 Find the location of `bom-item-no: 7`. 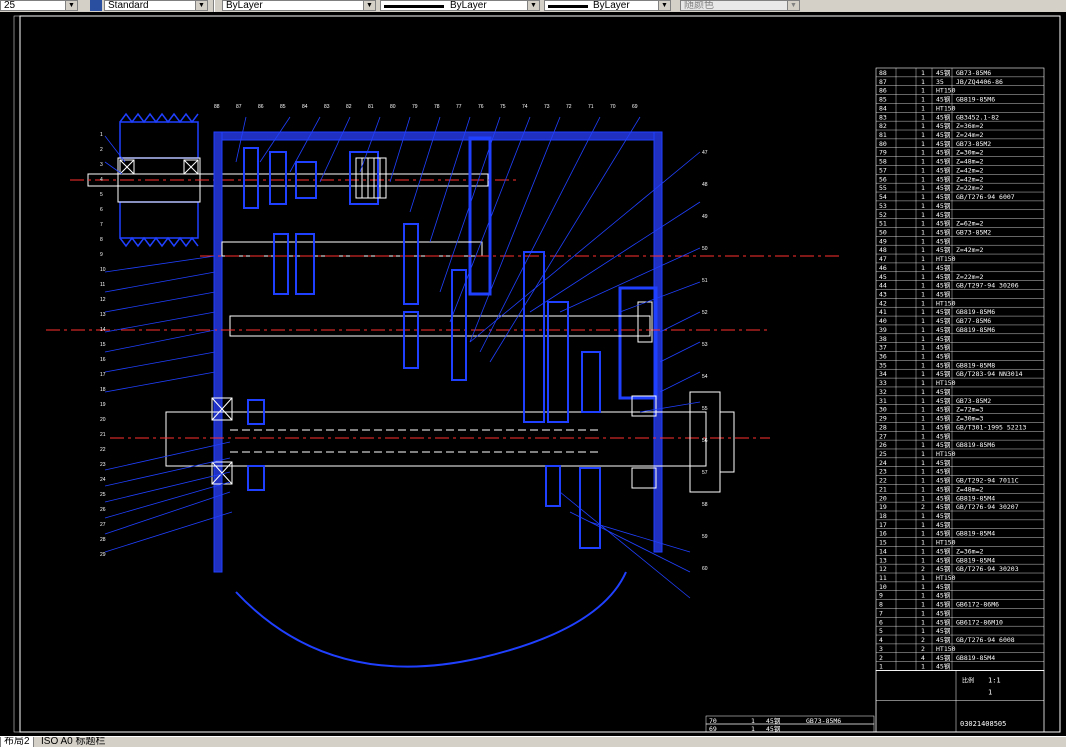

bom-item-no: 7 is located at coordinates (881, 613).